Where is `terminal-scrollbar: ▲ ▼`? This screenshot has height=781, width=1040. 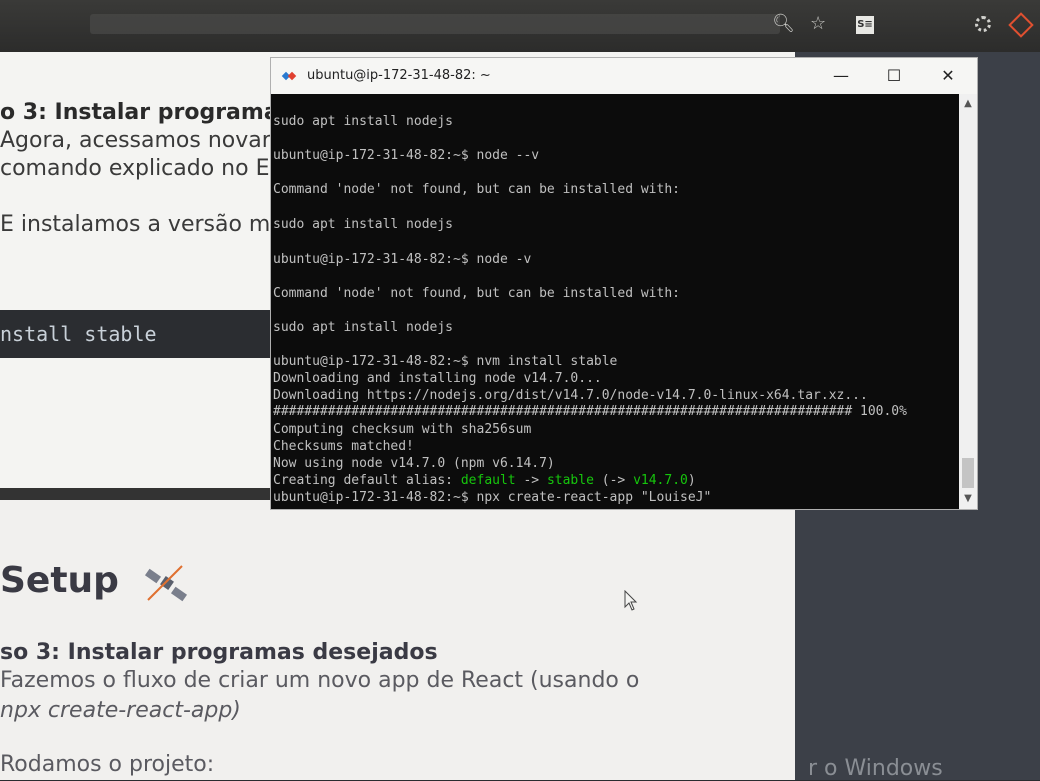 terminal-scrollbar: ▲ ▼ is located at coordinates (968, 301).